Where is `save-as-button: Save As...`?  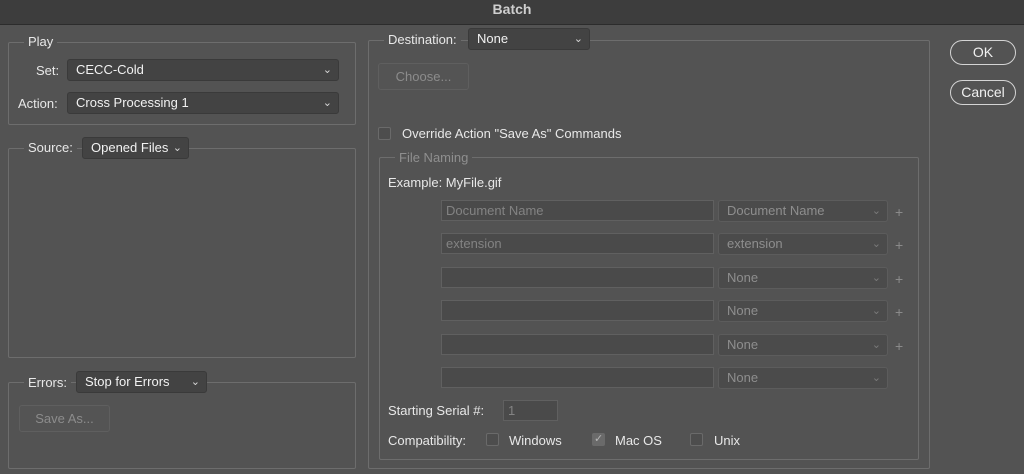
save-as-button: Save As... is located at coordinates (64, 418).